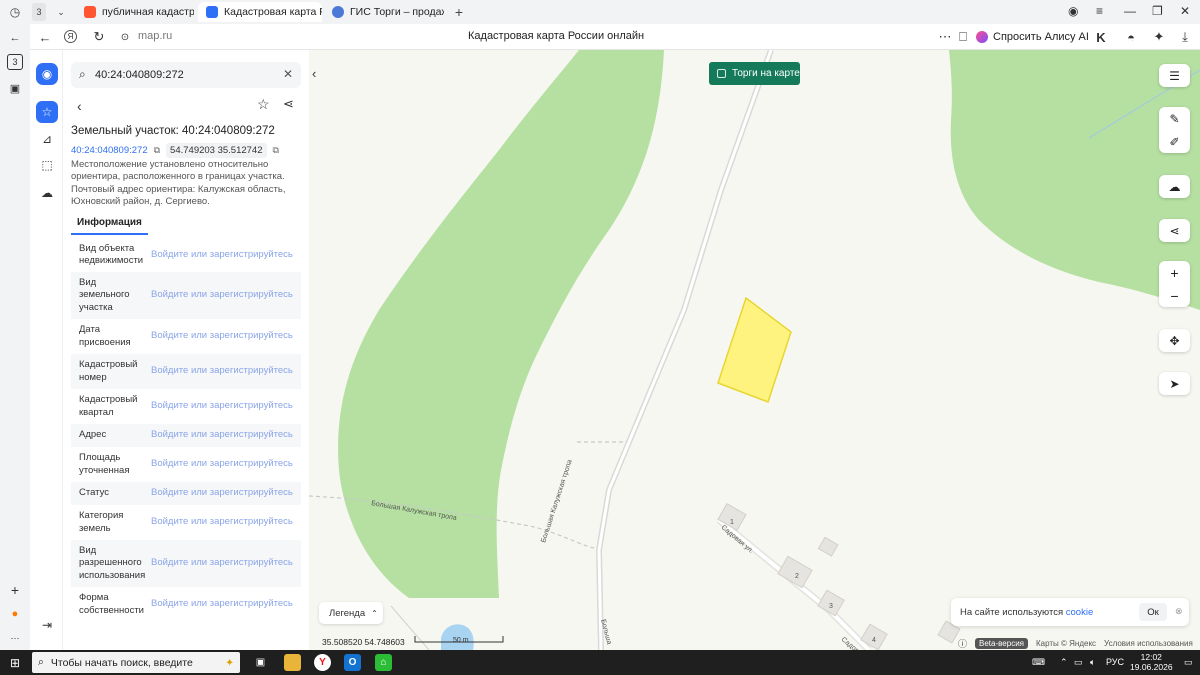 The width and height of the screenshot is (1200, 675). Describe the element at coordinates (260, 12) in the screenshot. I see `tab-cadastral-map: Кадастровая карта Рос ✕` at that location.